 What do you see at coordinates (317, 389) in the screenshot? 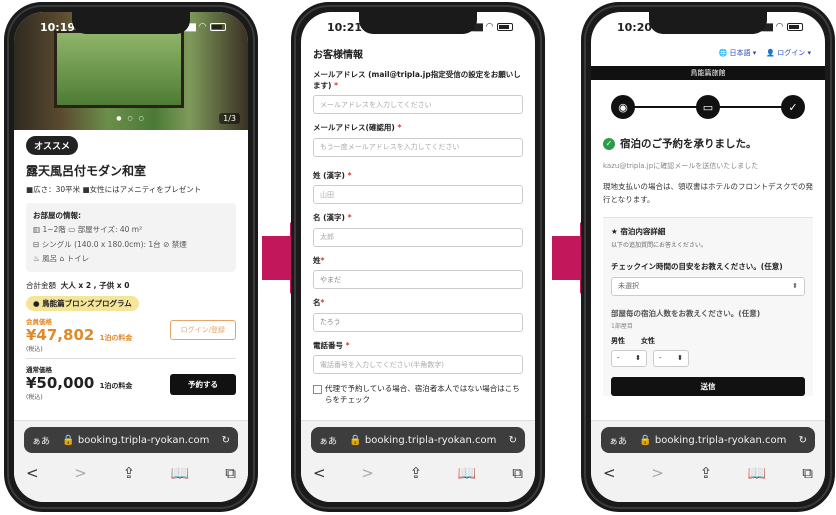
I see `proxy-checkbox` at bounding box center [317, 389].